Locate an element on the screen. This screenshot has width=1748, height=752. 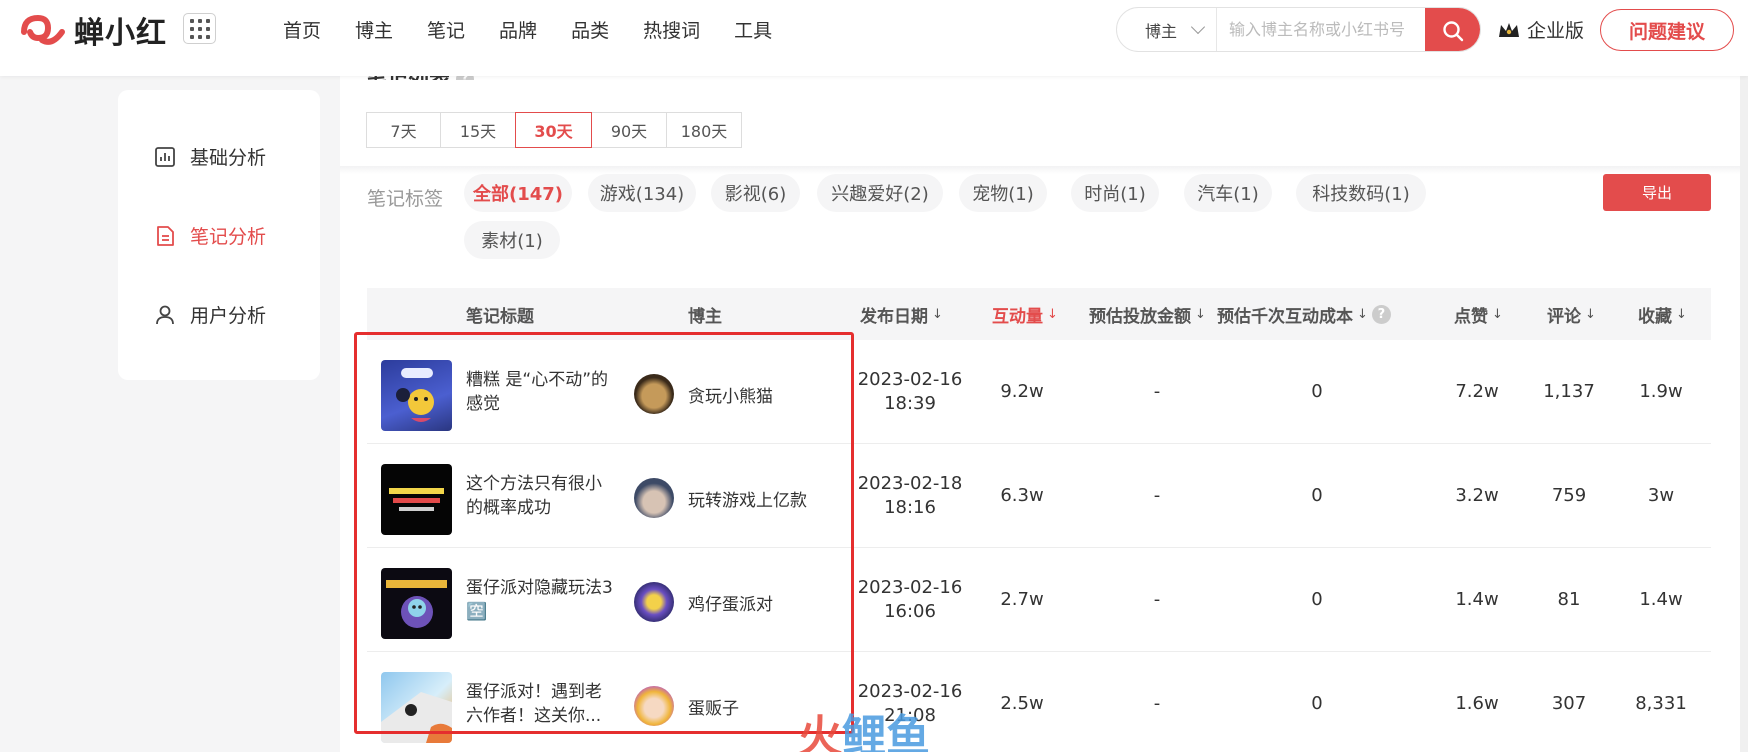
logo: 蝉小红 is located at coordinates (92, 30).